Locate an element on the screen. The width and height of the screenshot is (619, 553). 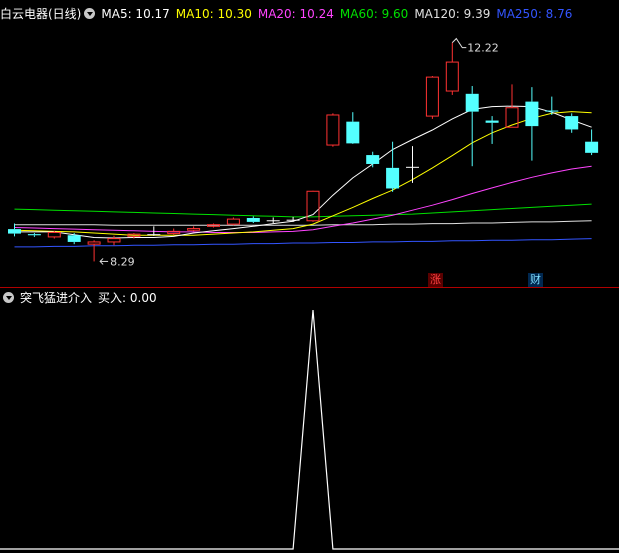
indicator-header: 突飞猛进介入 买入: 0.00 is located at coordinates (81, 298).